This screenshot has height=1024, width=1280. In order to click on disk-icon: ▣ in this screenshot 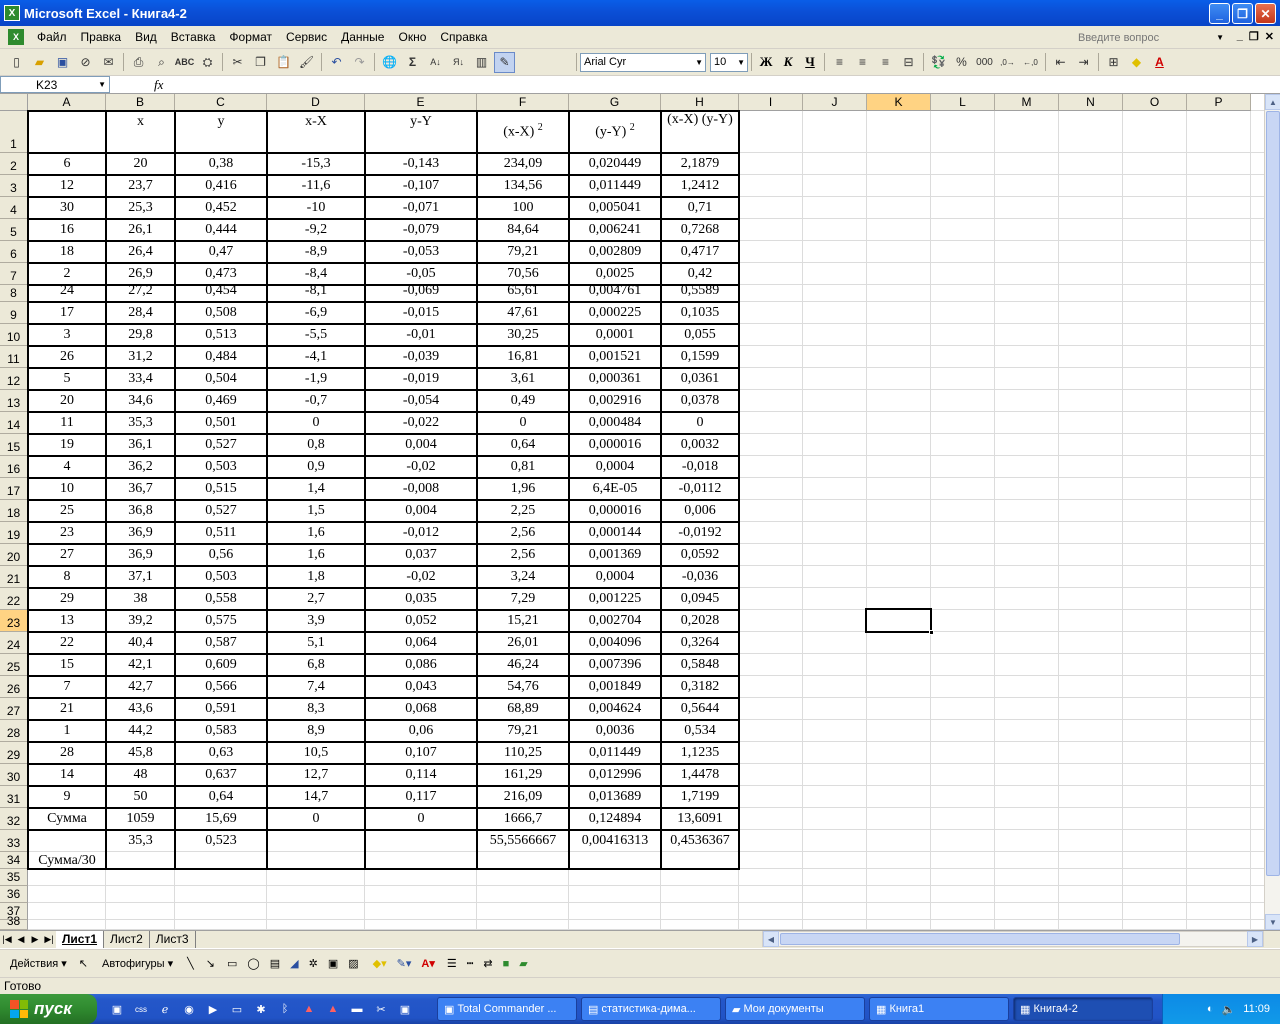, I will do `click(405, 1009)`.